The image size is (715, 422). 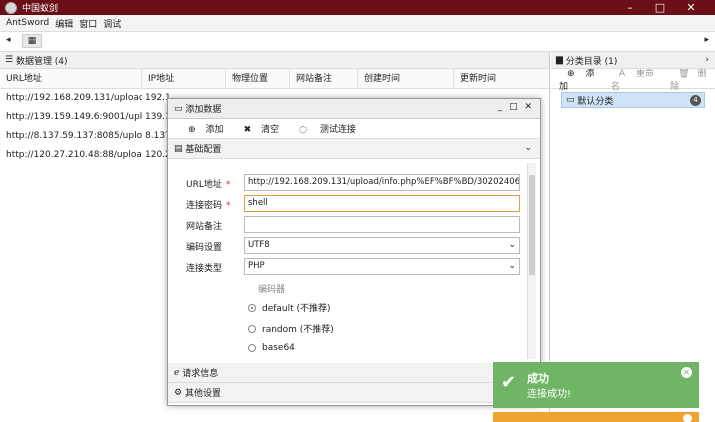 I want to click on encoding-select: UTF8 ⌄, so click(x=382, y=245).